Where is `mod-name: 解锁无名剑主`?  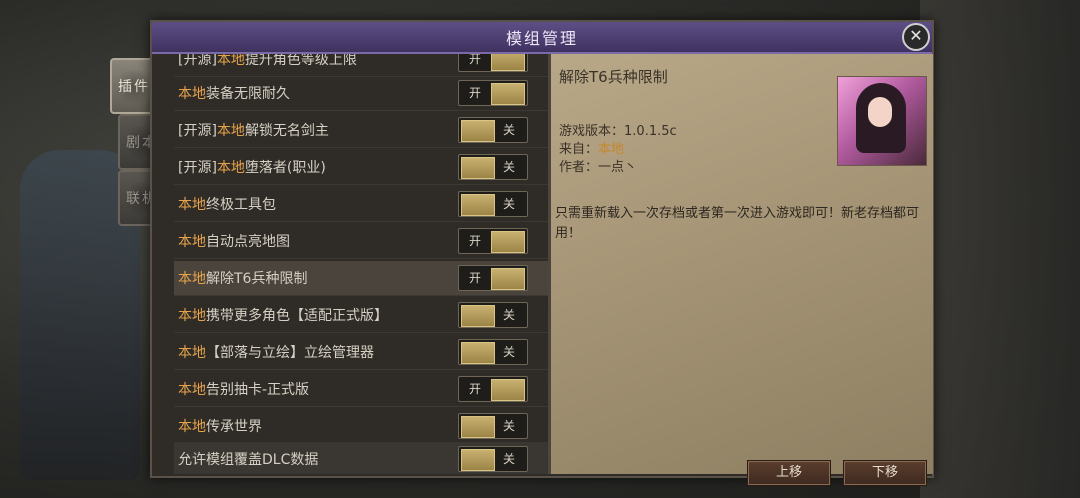
mod-name: 解锁无名剑主 is located at coordinates (286, 131).